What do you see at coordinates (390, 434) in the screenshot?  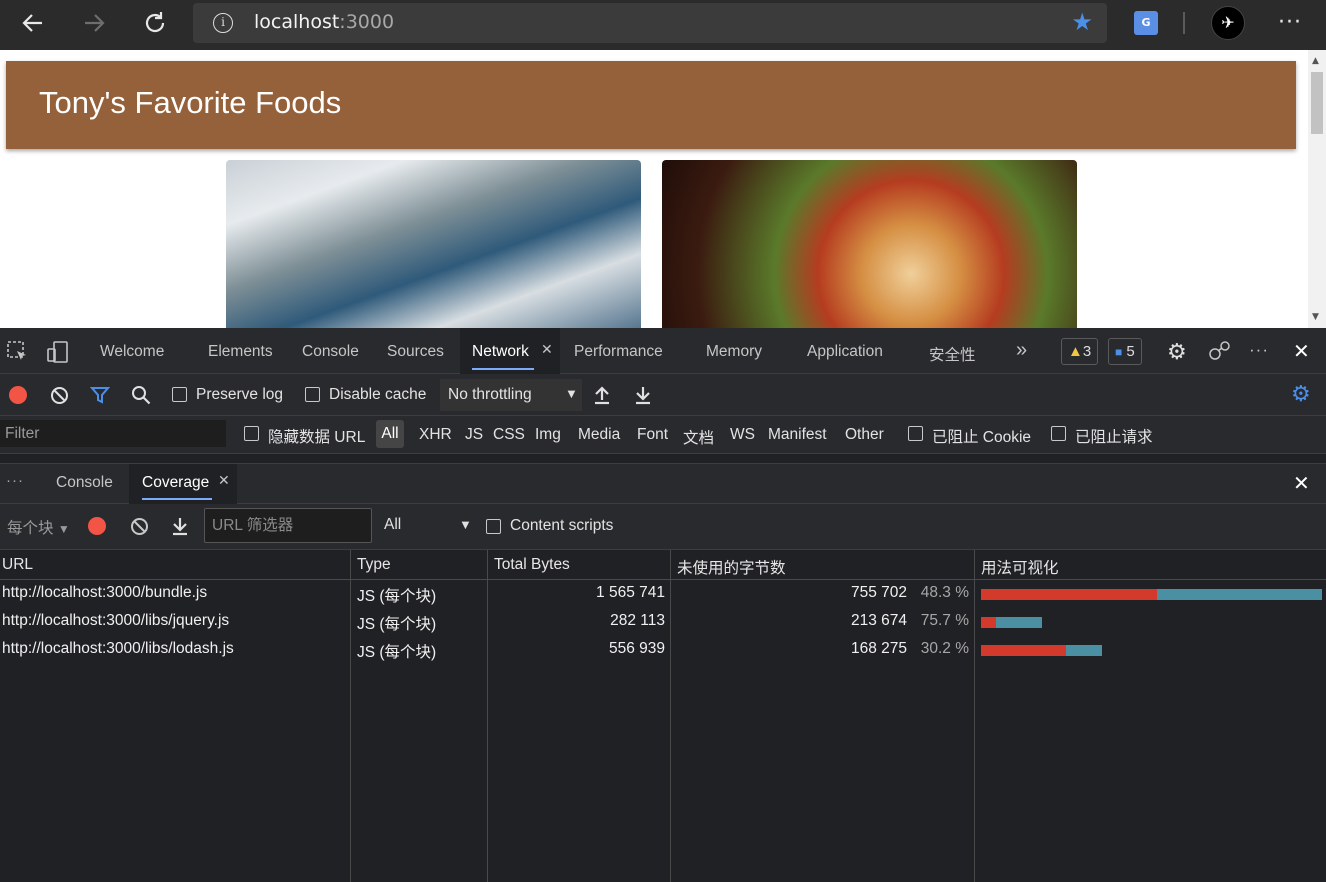 I see `type-filter-all: All` at bounding box center [390, 434].